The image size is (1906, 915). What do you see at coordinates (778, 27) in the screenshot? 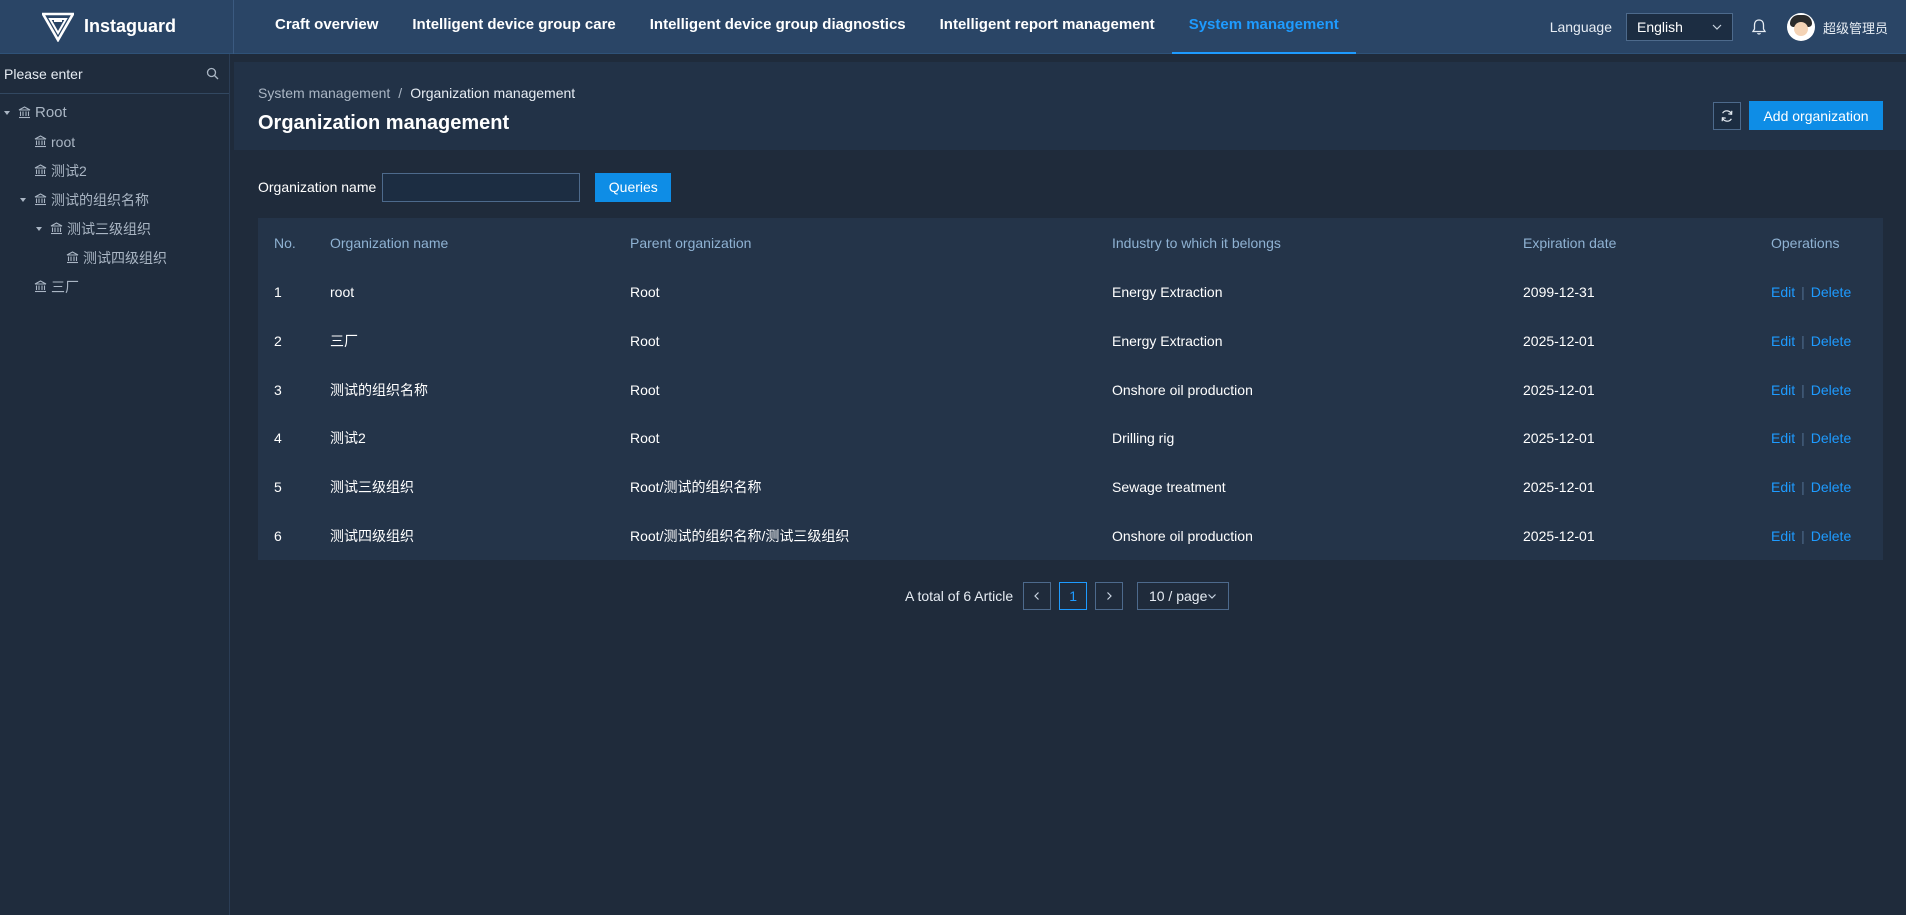
I see `nav-item-2: Intelligent device group diagnostics` at bounding box center [778, 27].